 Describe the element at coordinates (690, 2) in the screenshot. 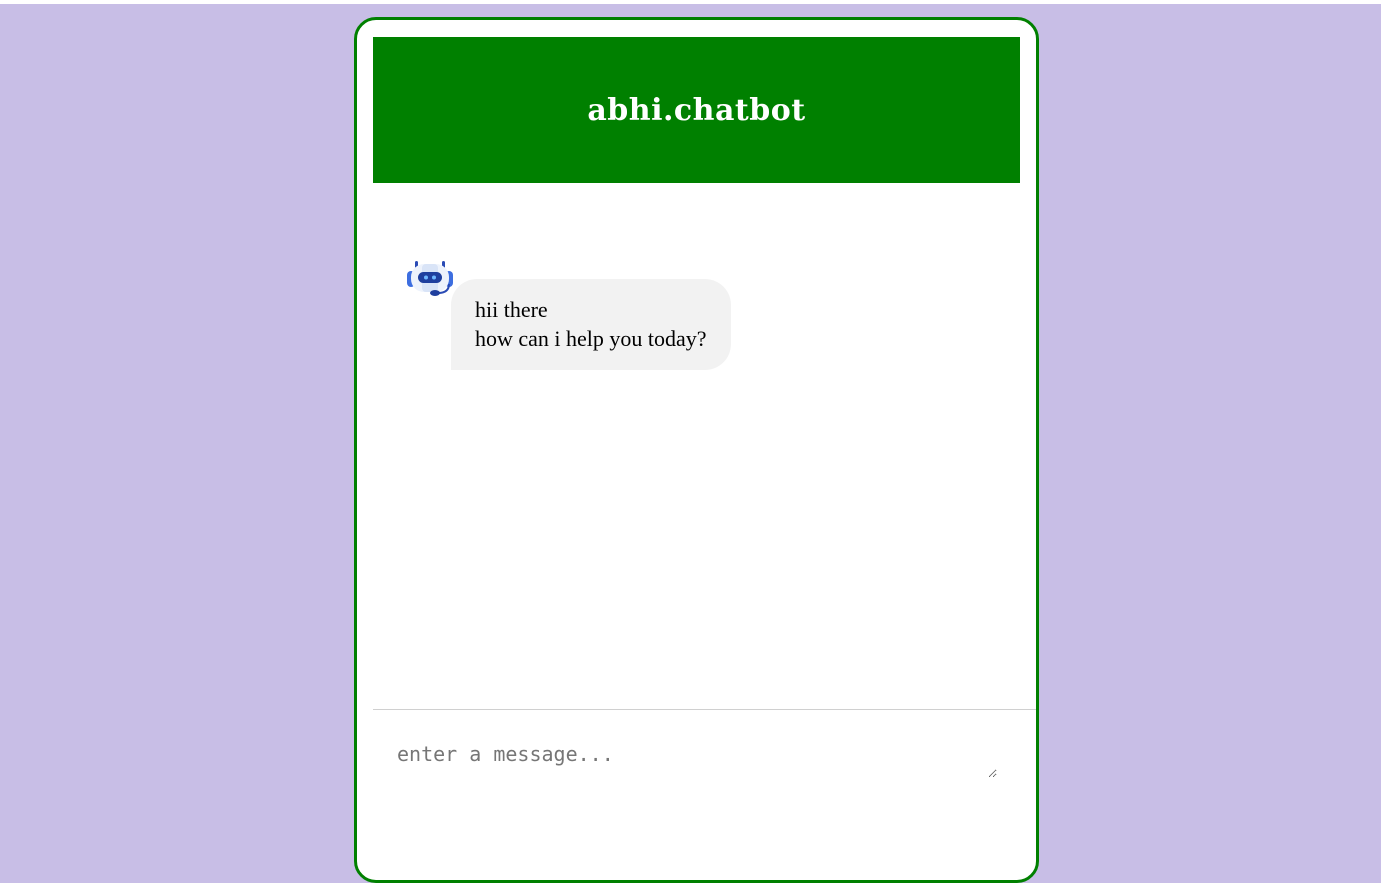

I see `browser-top-strip` at that location.